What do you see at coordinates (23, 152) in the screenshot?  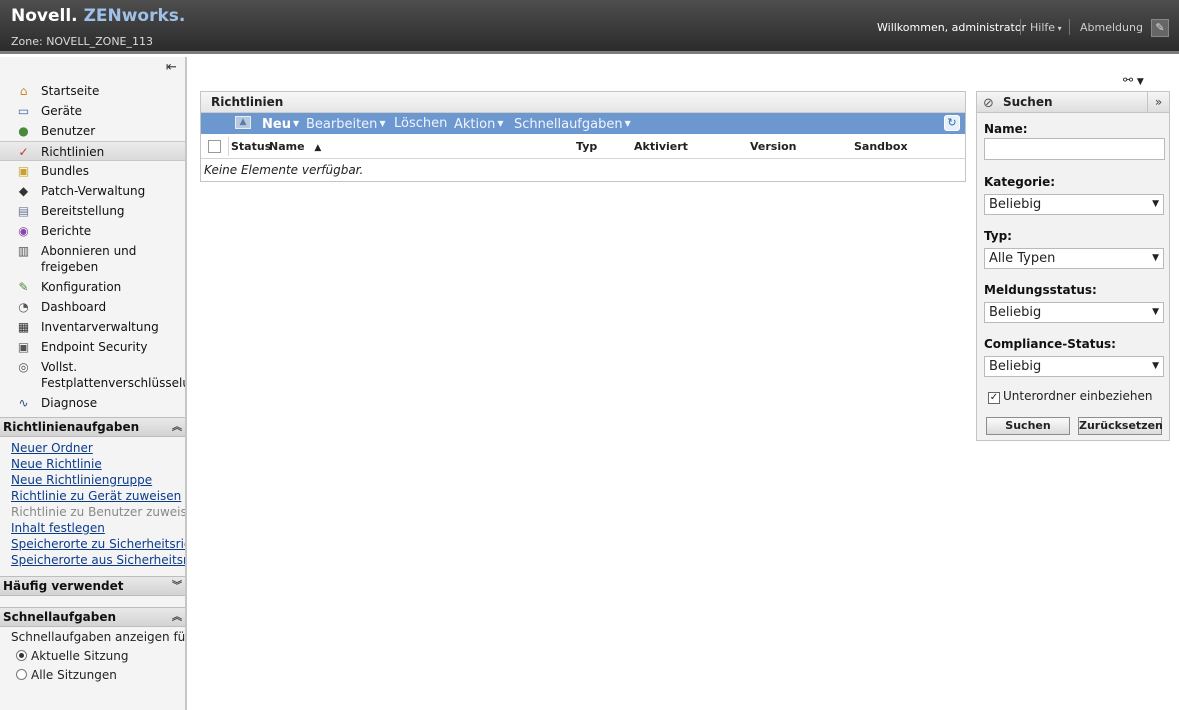 I see `policy-icon: ✓` at bounding box center [23, 152].